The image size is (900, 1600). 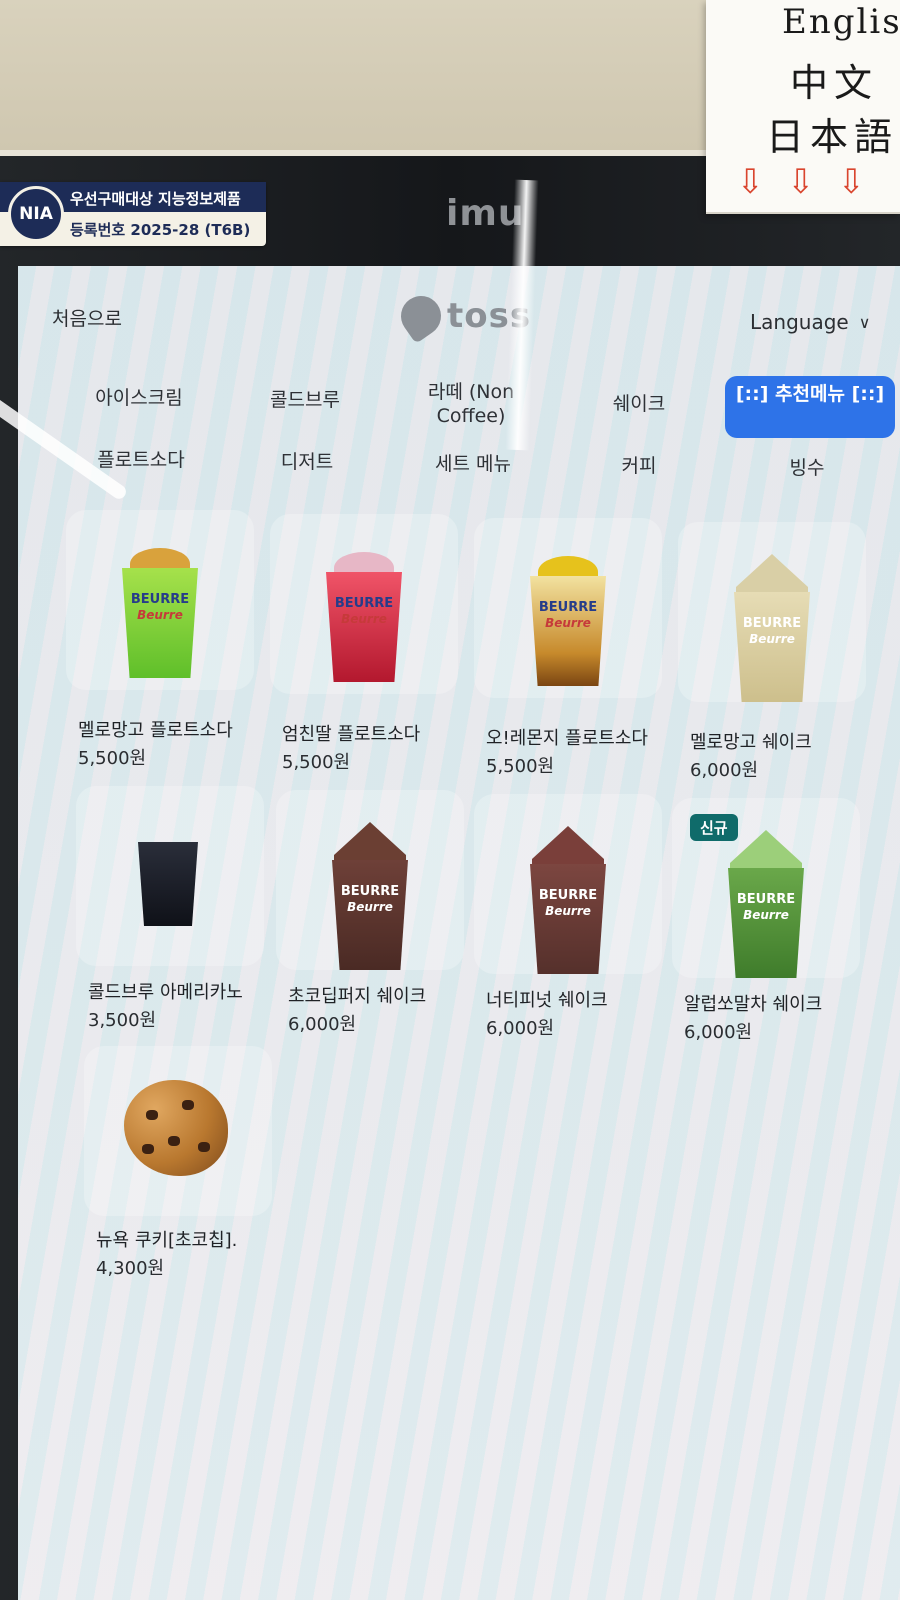 I want to click on category-tab: 디저트, so click(x=307, y=462).